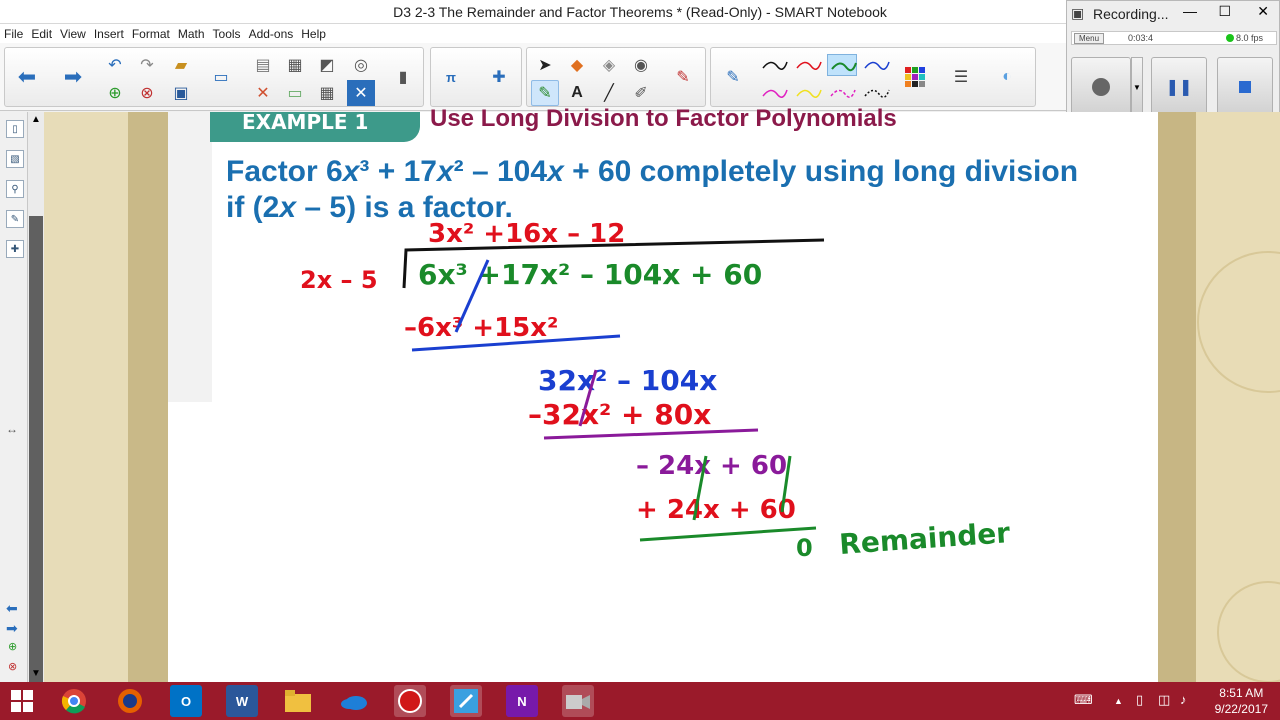  Describe the element at coordinates (242, 701) in the screenshot. I see `word-icon: W` at that location.